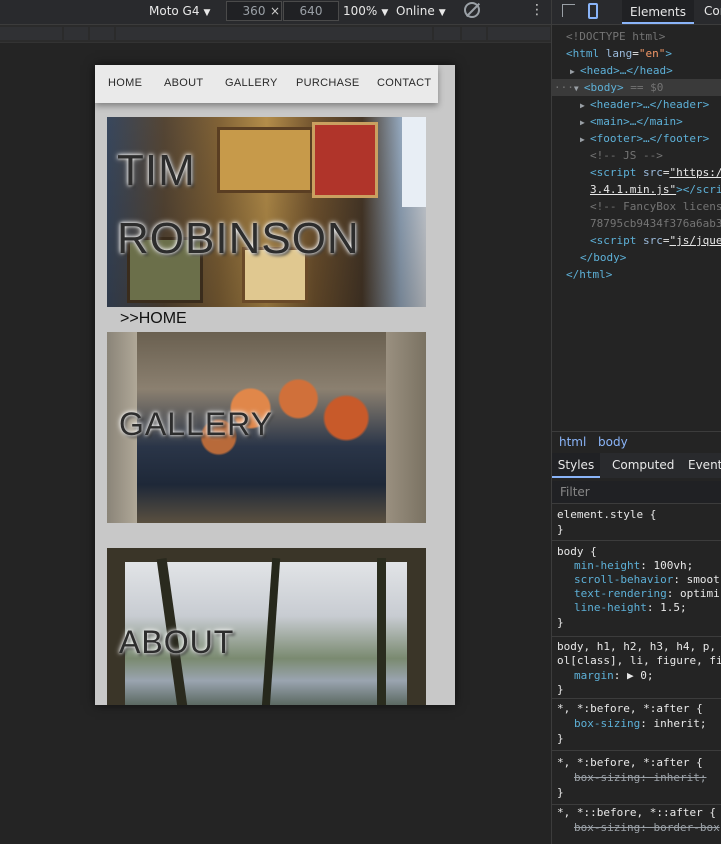 The height and width of the screenshot is (844, 721). What do you see at coordinates (613, 442) in the screenshot?
I see `breadcrumb-body: body` at bounding box center [613, 442].